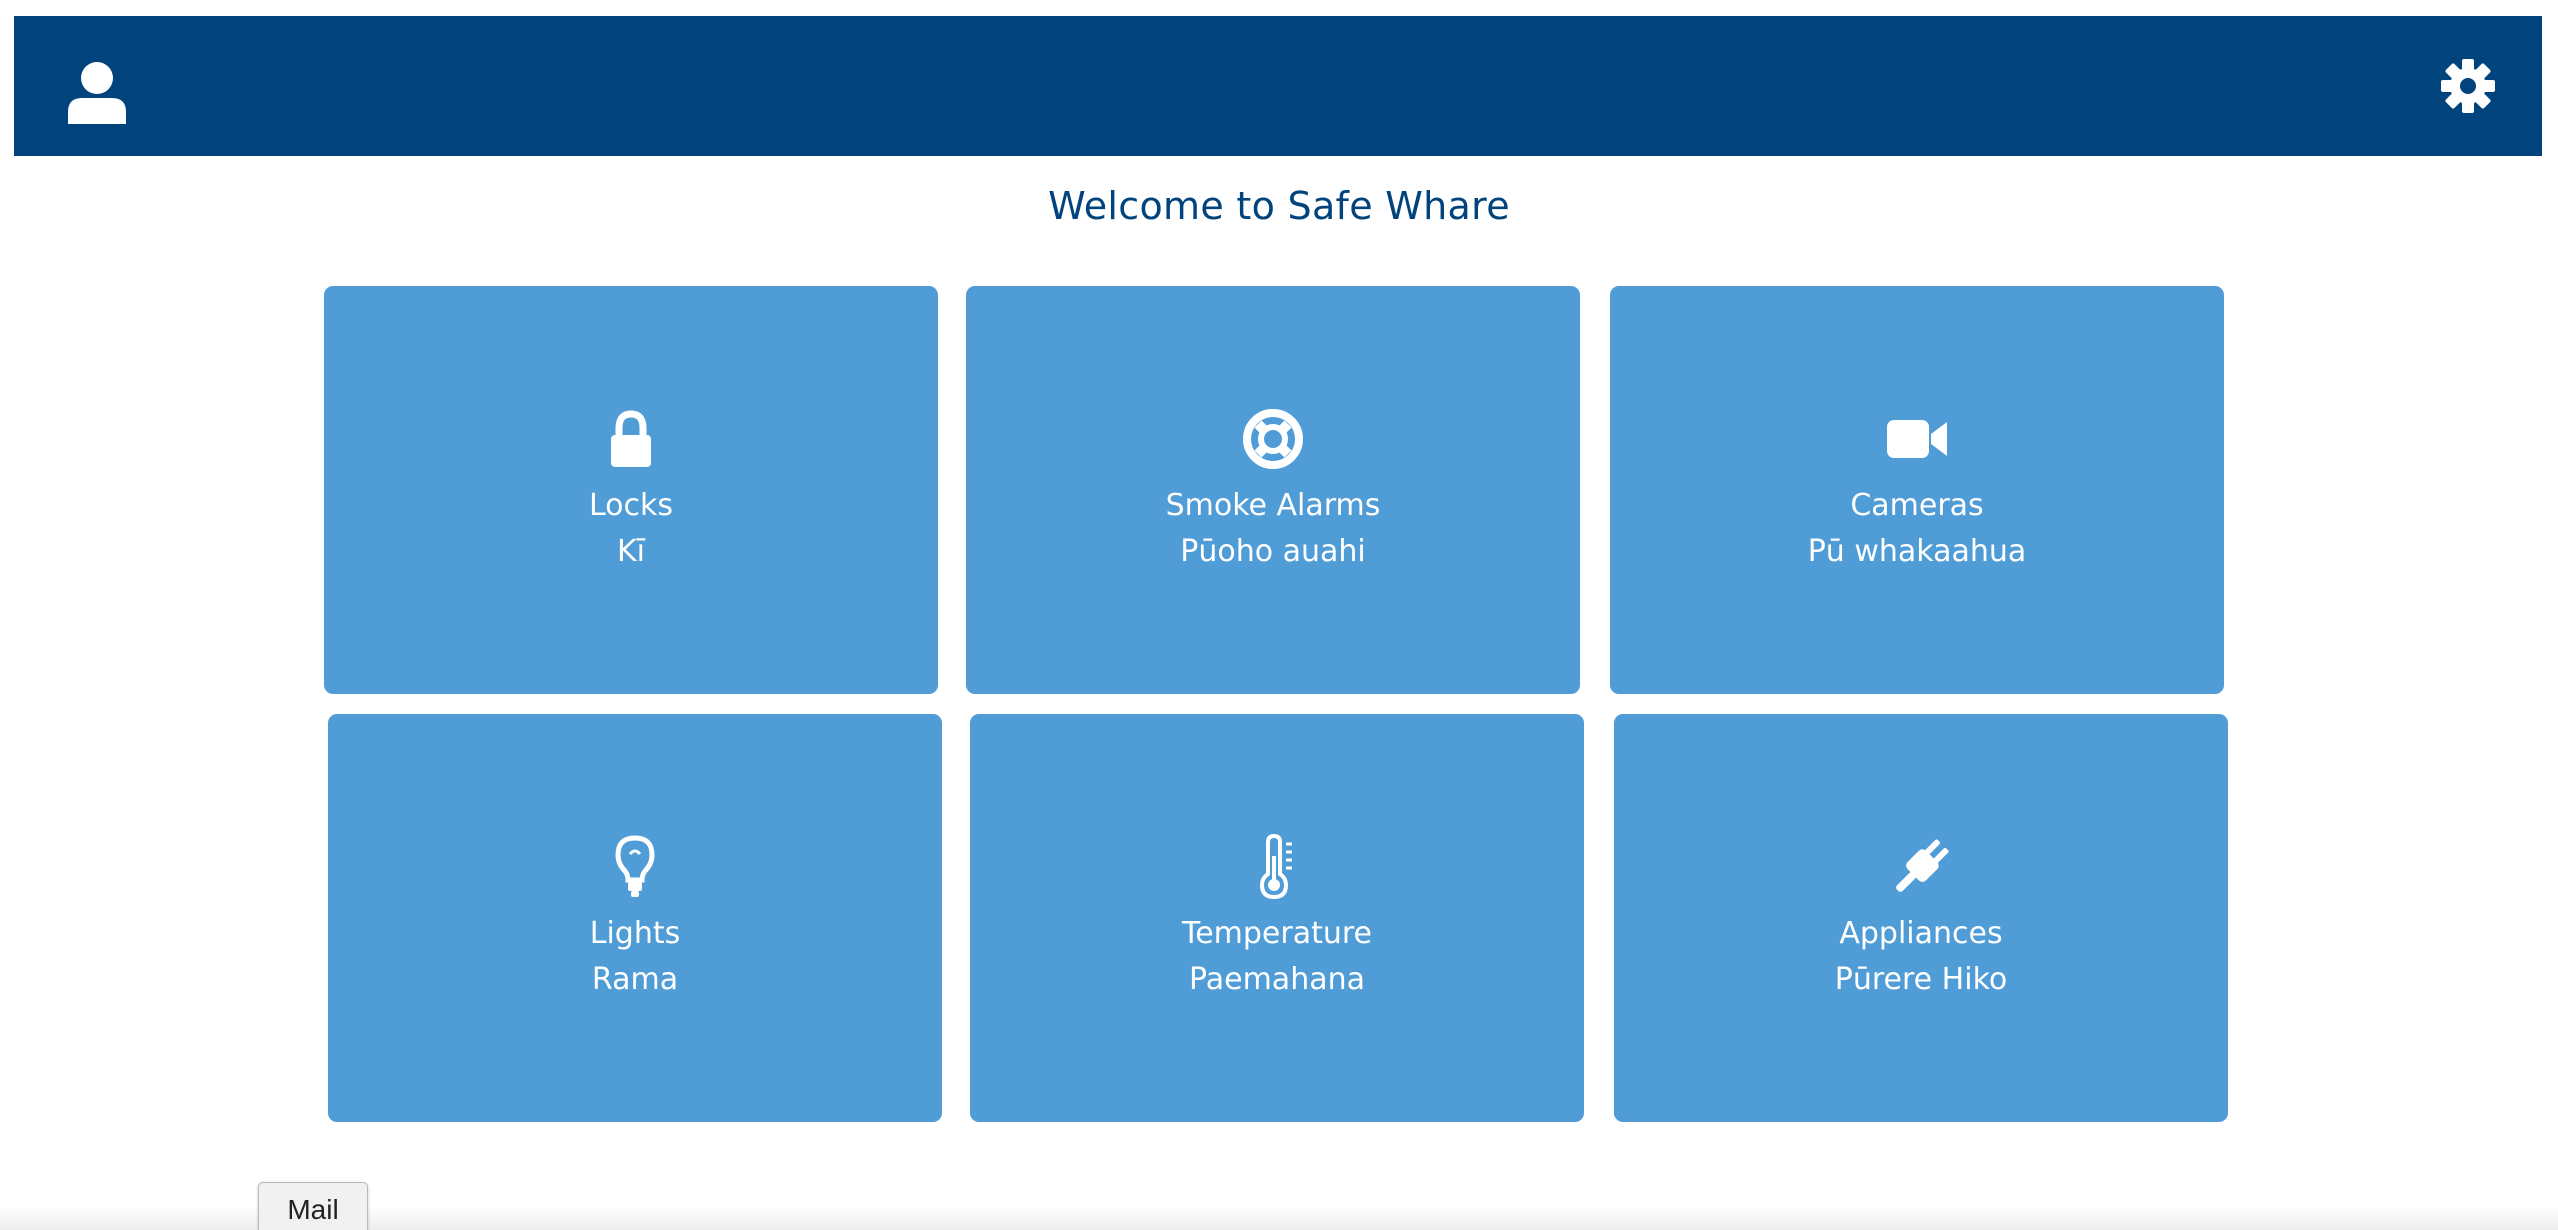 This screenshot has width=2558, height=1230. What do you see at coordinates (1275, 866) in the screenshot?
I see `thermometer-icon` at bounding box center [1275, 866].